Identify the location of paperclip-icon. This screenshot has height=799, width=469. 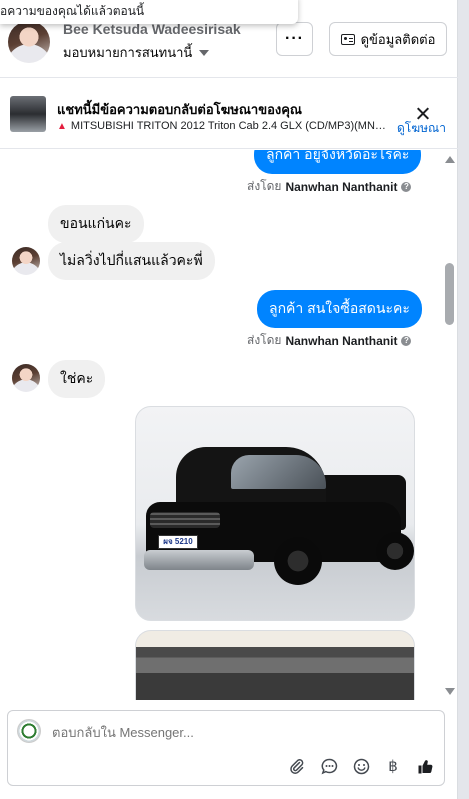
(297, 766).